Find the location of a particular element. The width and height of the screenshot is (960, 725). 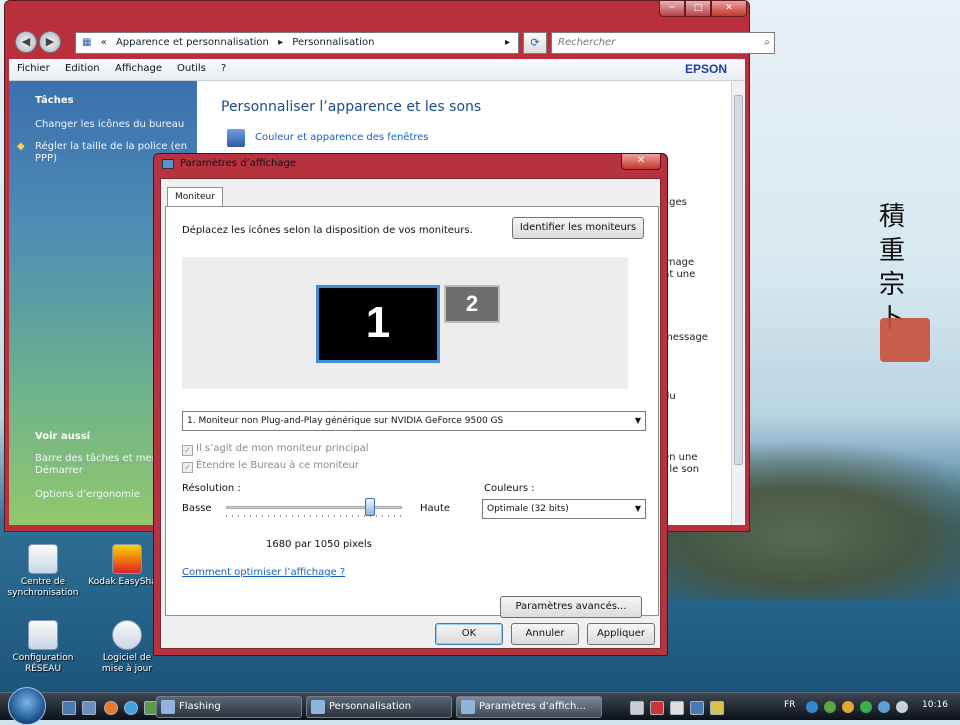

extend-desktop-checkbox: ✓ Étendre le Bureau à ce moniteur is located at coordinates (270, 466).